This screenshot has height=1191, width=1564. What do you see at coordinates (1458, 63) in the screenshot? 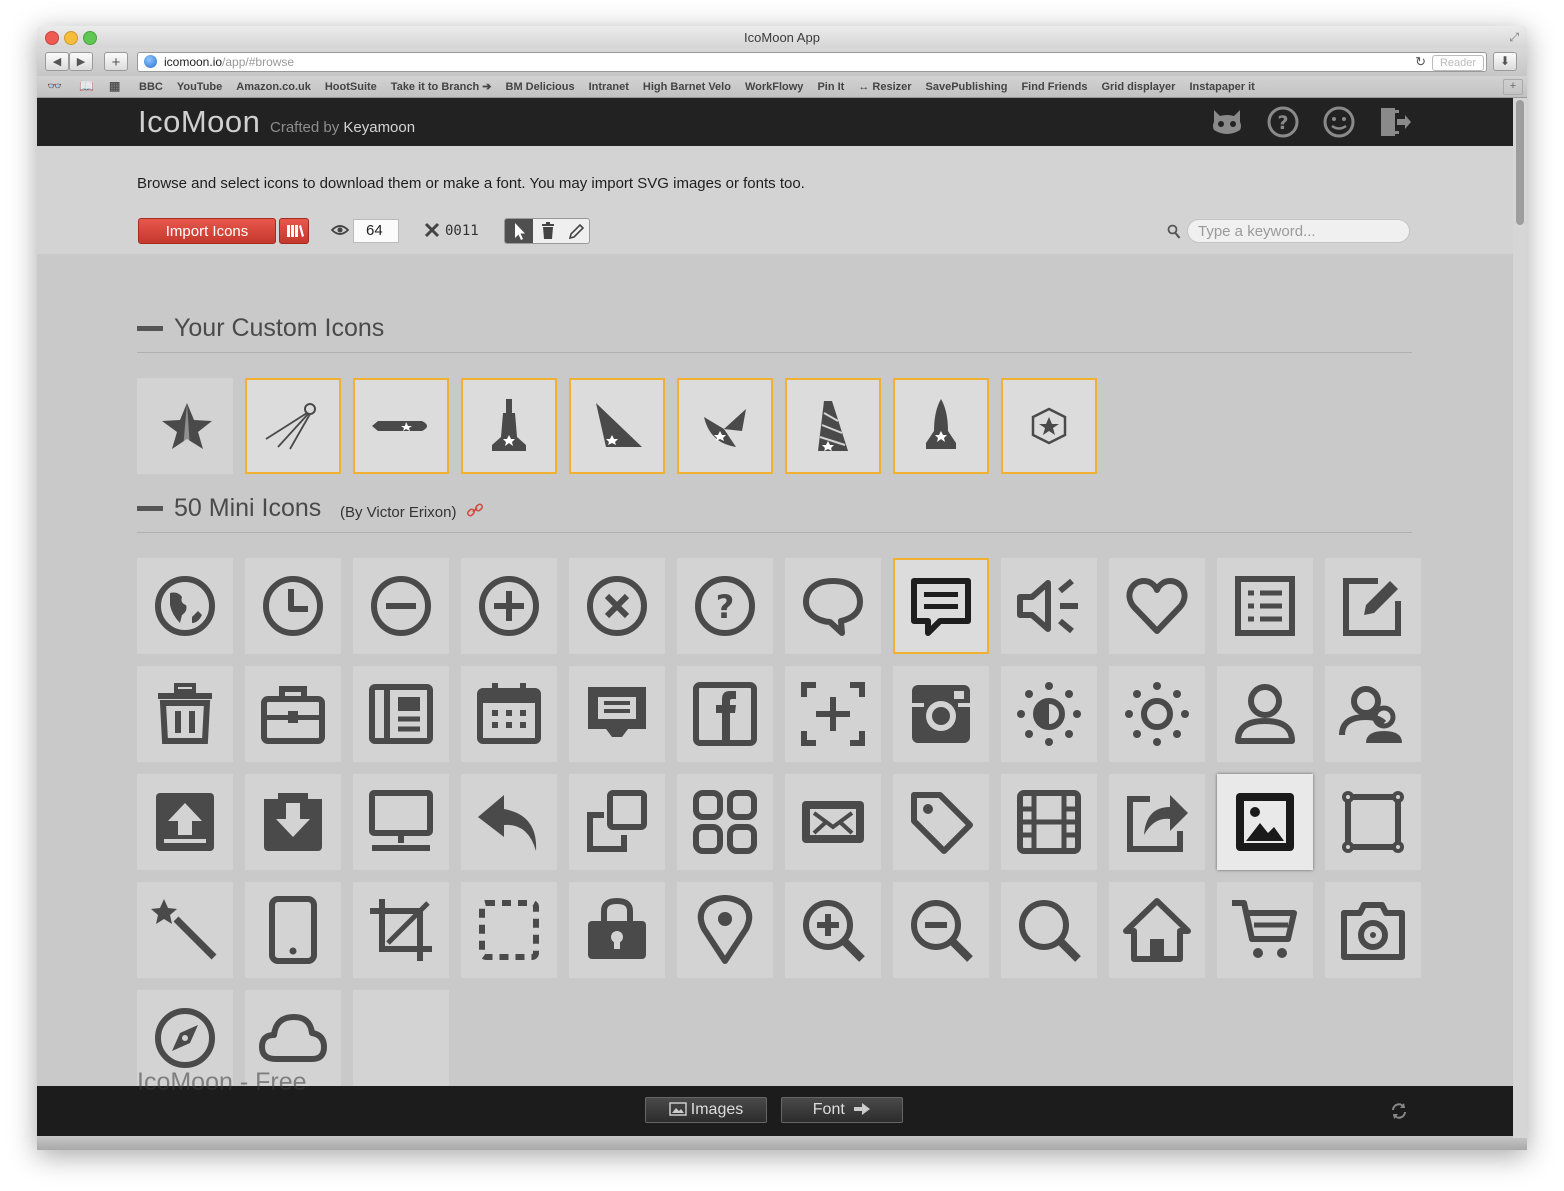
I see `reader-button: Reader` at bounding box center [1458, 63].